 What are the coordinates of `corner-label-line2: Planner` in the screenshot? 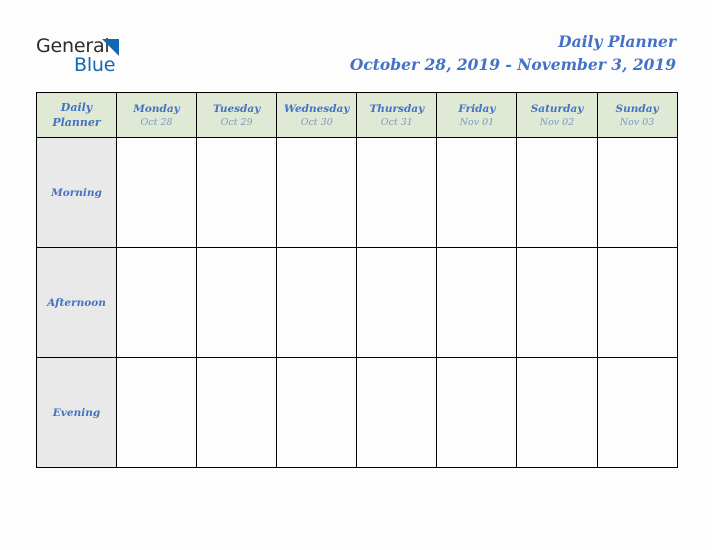 It's located at (76, 122).